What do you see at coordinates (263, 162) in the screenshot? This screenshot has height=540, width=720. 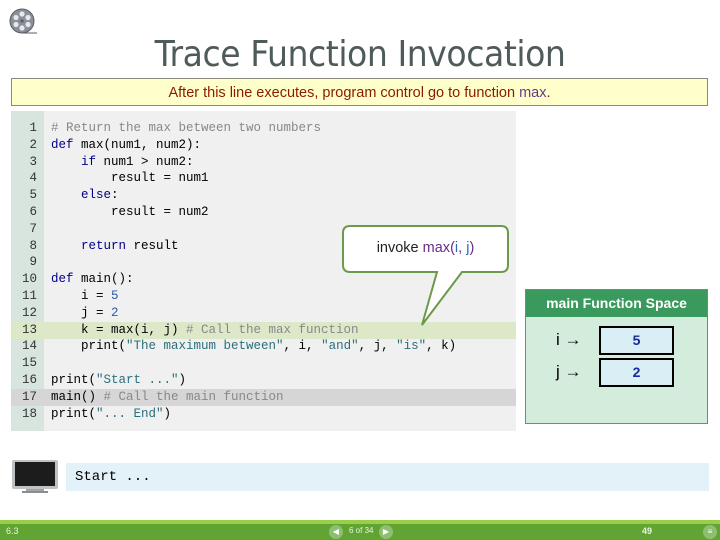 I see `code-line: 3 if num1 > num2:` at bounding box center [263, 162].